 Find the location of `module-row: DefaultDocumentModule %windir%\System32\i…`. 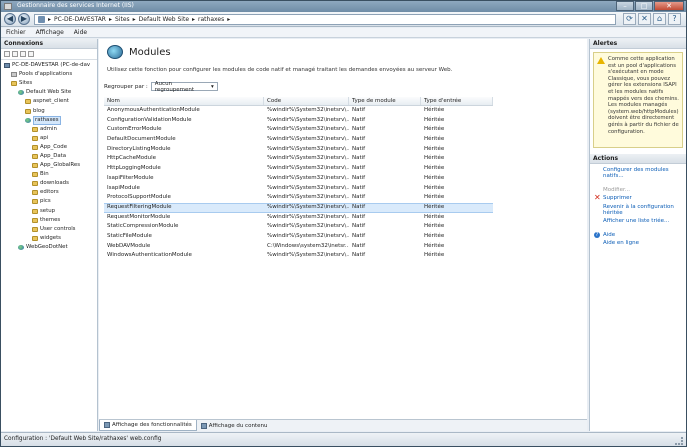

module-row: DefaultDocumentModule %windir%\System32\i… is located at coordinates (298, 140).